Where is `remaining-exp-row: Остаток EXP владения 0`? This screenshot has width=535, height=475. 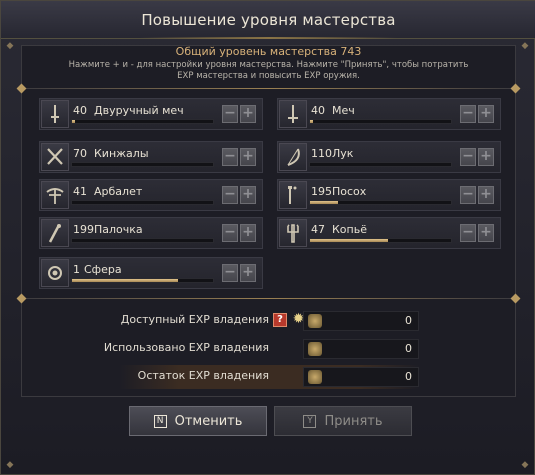
remaining-exp-row: Остаток EXP владения 0 is located at coordinates (269, 377).